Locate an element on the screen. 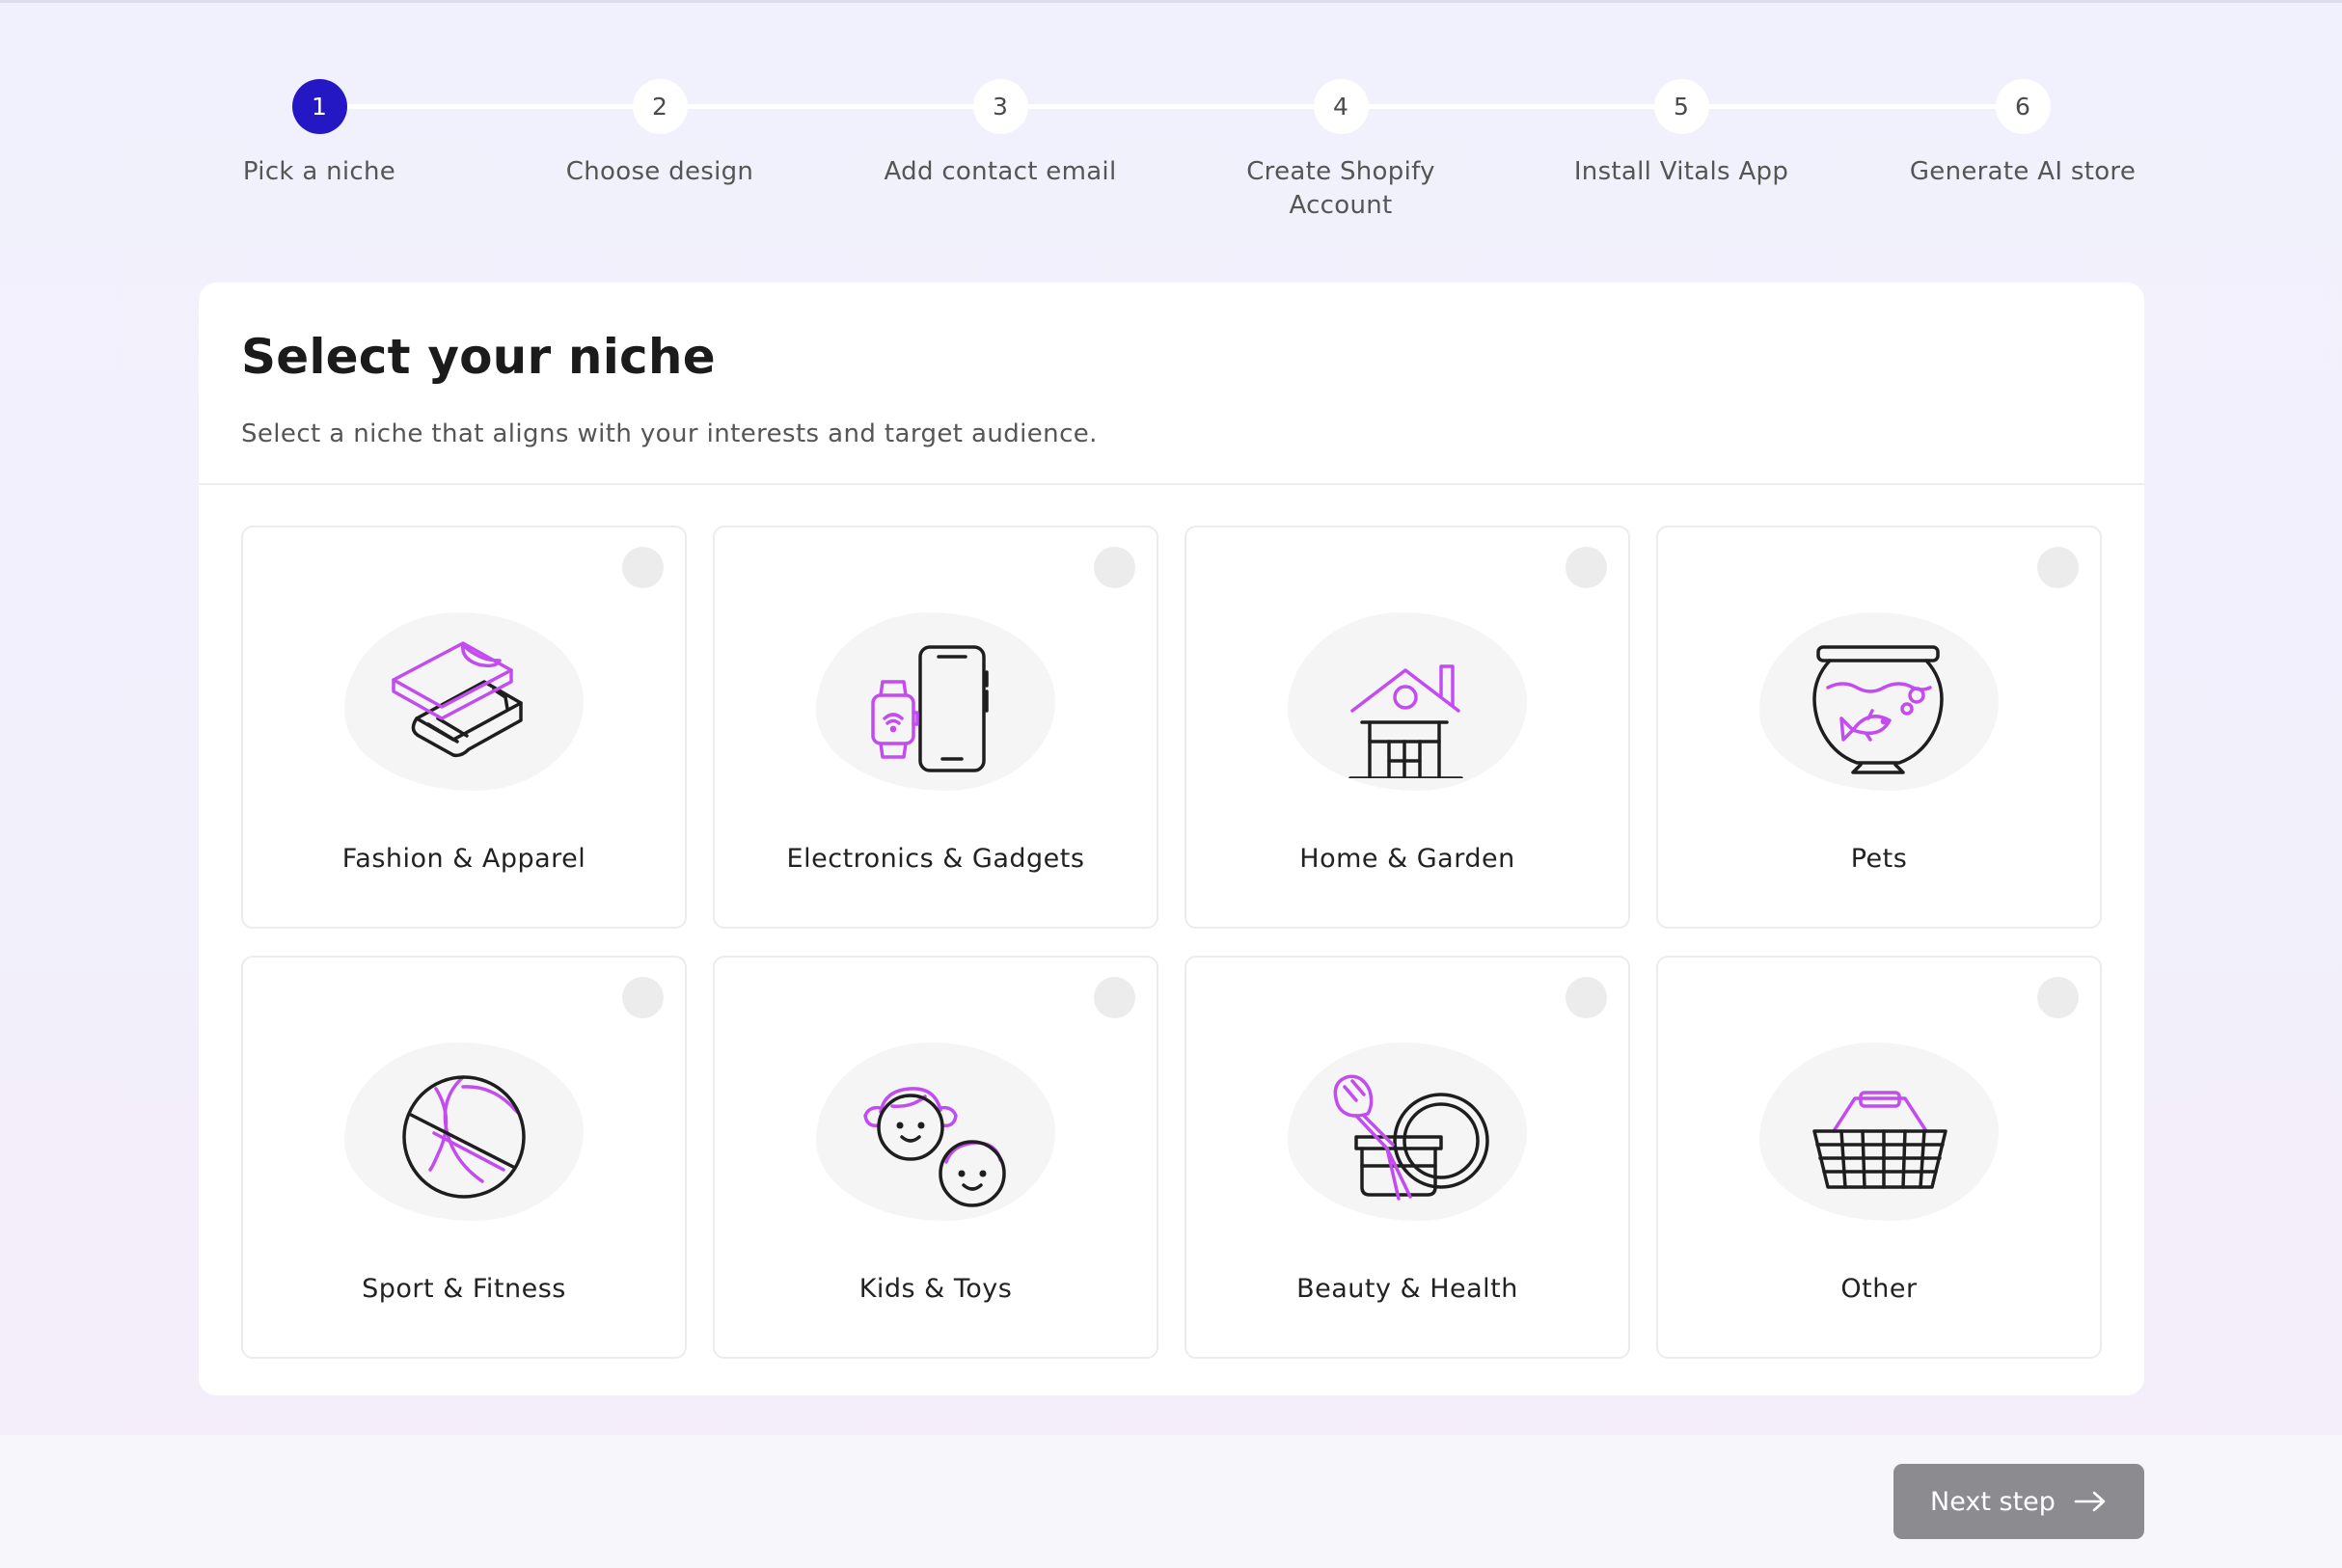  step-2: 2 Choose design is located at coordinates (659, 134).